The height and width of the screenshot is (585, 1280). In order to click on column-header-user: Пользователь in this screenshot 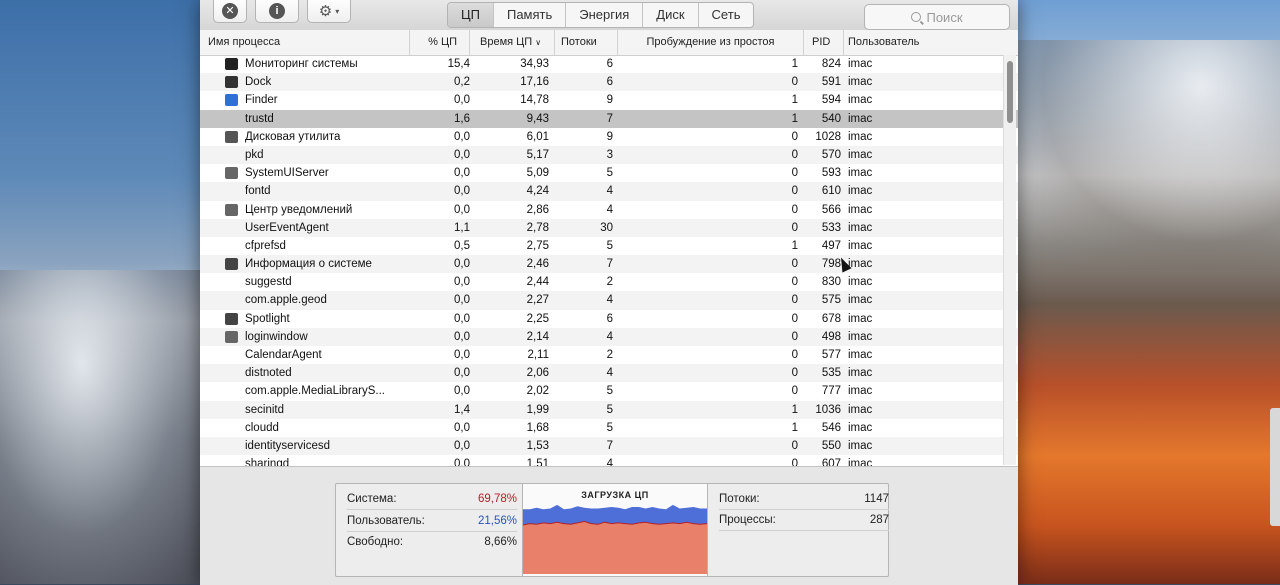, I will do `click(924, 42)`.